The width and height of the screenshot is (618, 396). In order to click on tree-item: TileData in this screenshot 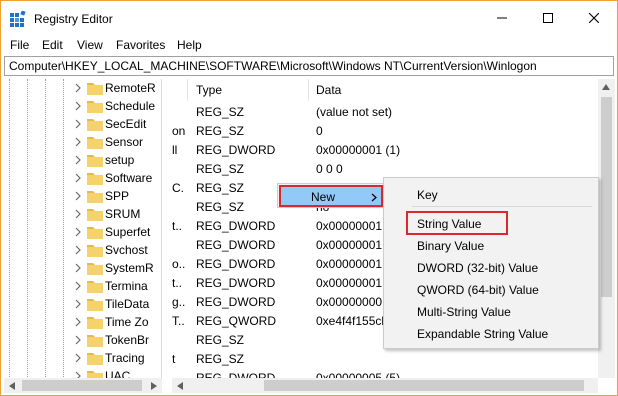, I will do `click(82, 304)`.